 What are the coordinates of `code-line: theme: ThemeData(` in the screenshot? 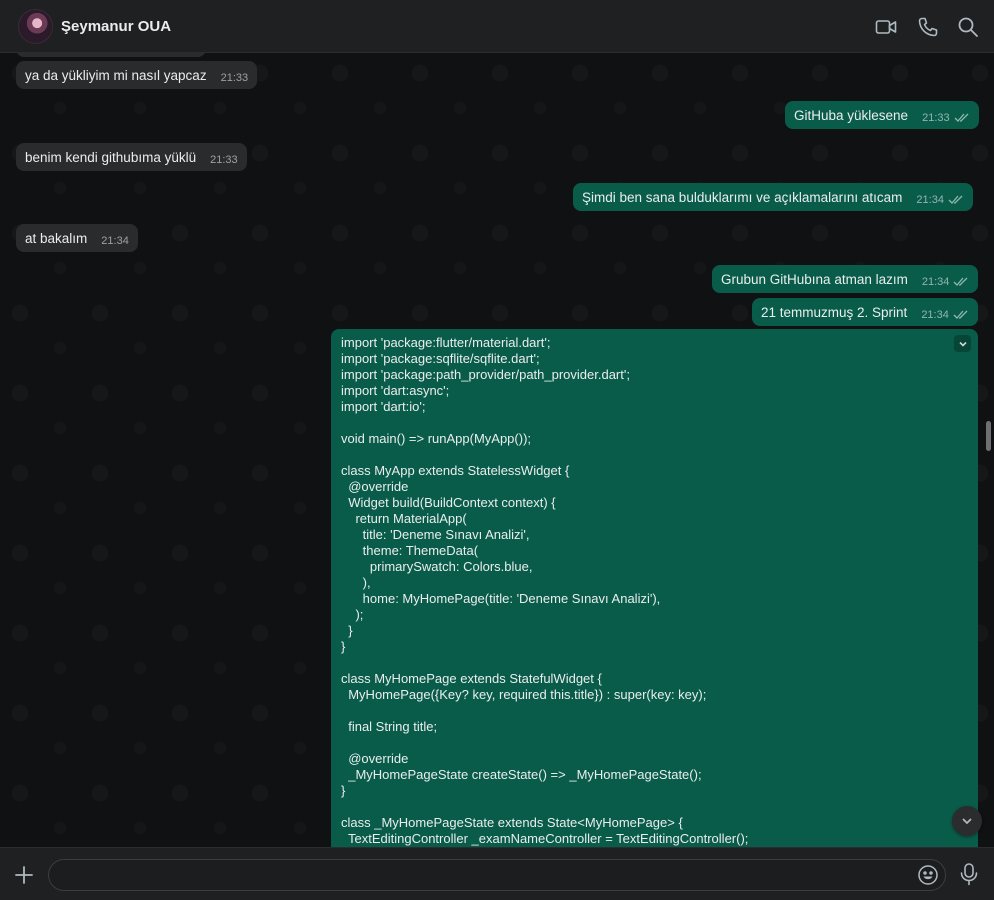 It's located at (410, 550).